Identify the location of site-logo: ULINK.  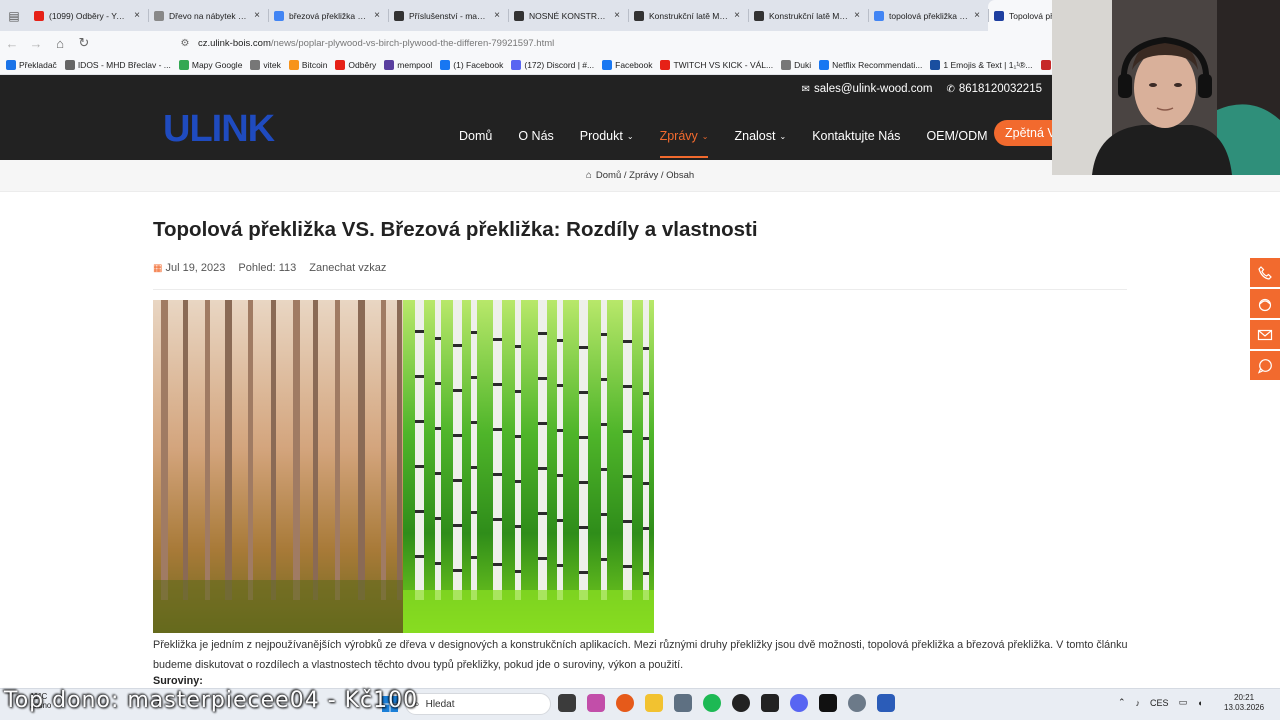
(227, 129).